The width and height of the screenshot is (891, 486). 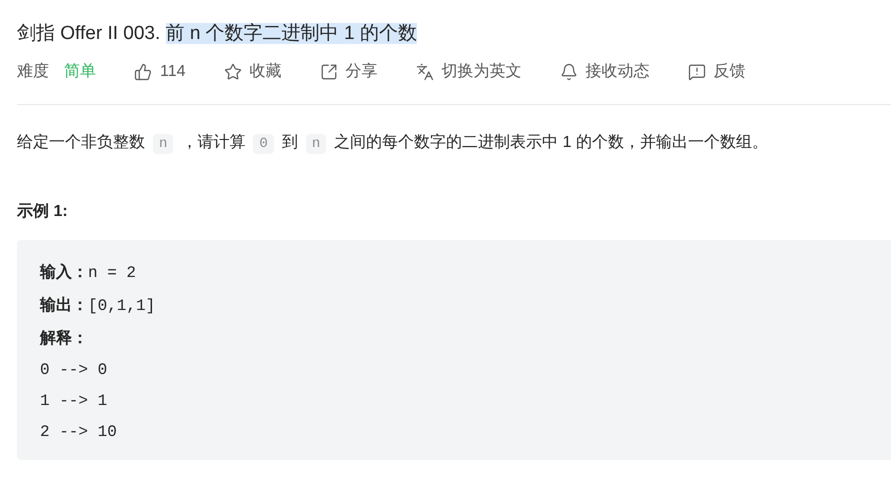 I want to click on difficulty-value: 简单, so click(x=80, y=72).